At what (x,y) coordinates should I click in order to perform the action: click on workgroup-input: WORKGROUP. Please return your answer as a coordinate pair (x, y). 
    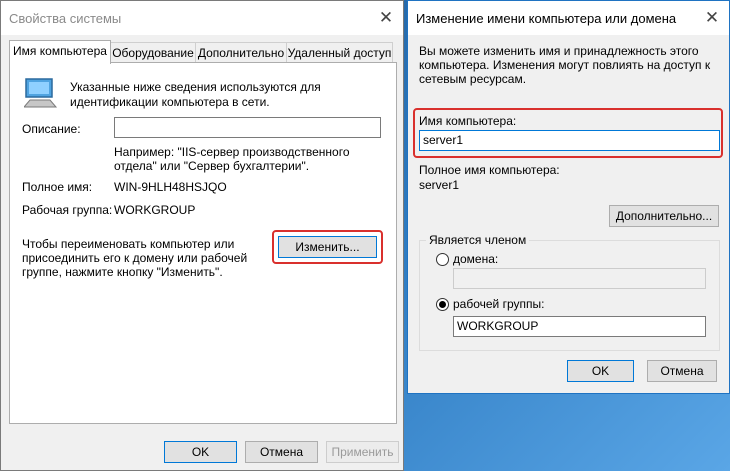
    Looking at the image, I should click on (579, 326).